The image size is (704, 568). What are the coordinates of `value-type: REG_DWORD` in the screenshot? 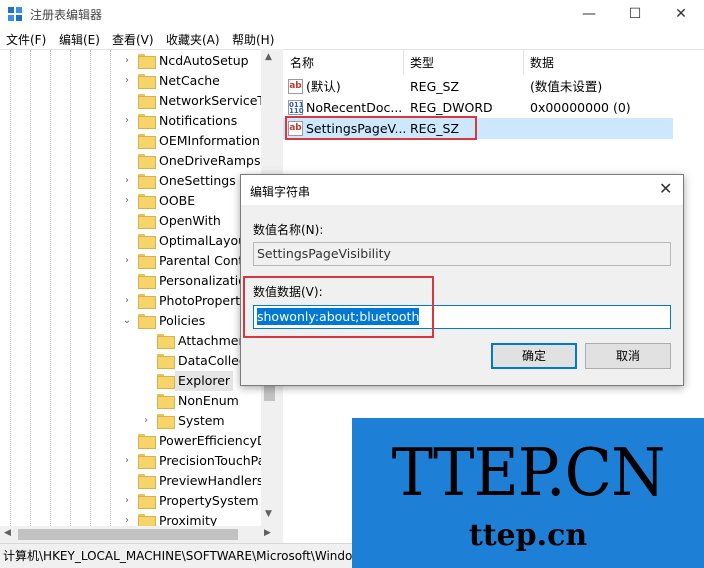 It's located at (451, 107).